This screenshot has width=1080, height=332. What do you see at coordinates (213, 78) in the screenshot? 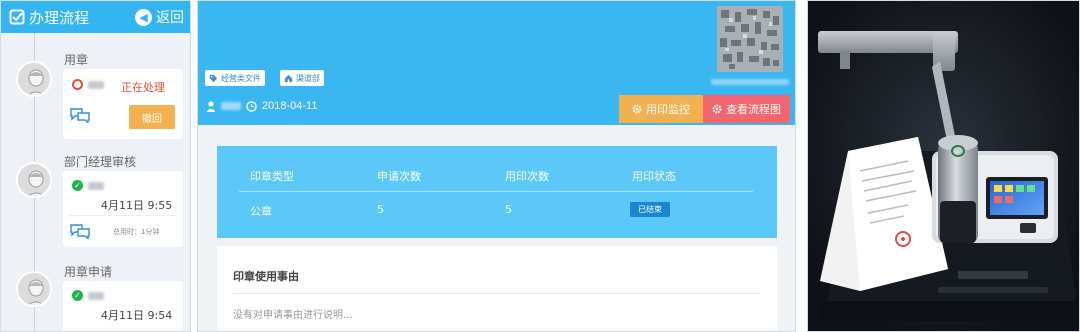
I see `tag-icon` at bounding box center [213, 78].